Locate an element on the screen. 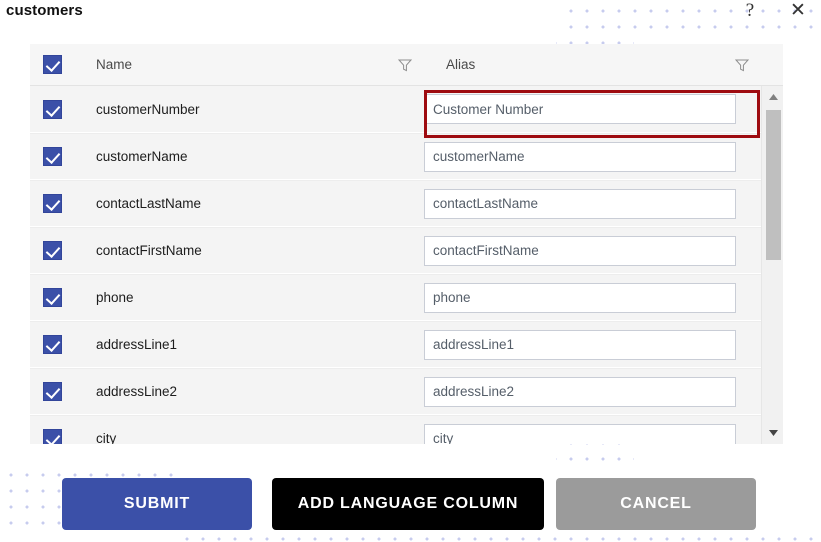 This screenshot has width=821, height=542. help-icon: ? is located at coordinates (750, 11).